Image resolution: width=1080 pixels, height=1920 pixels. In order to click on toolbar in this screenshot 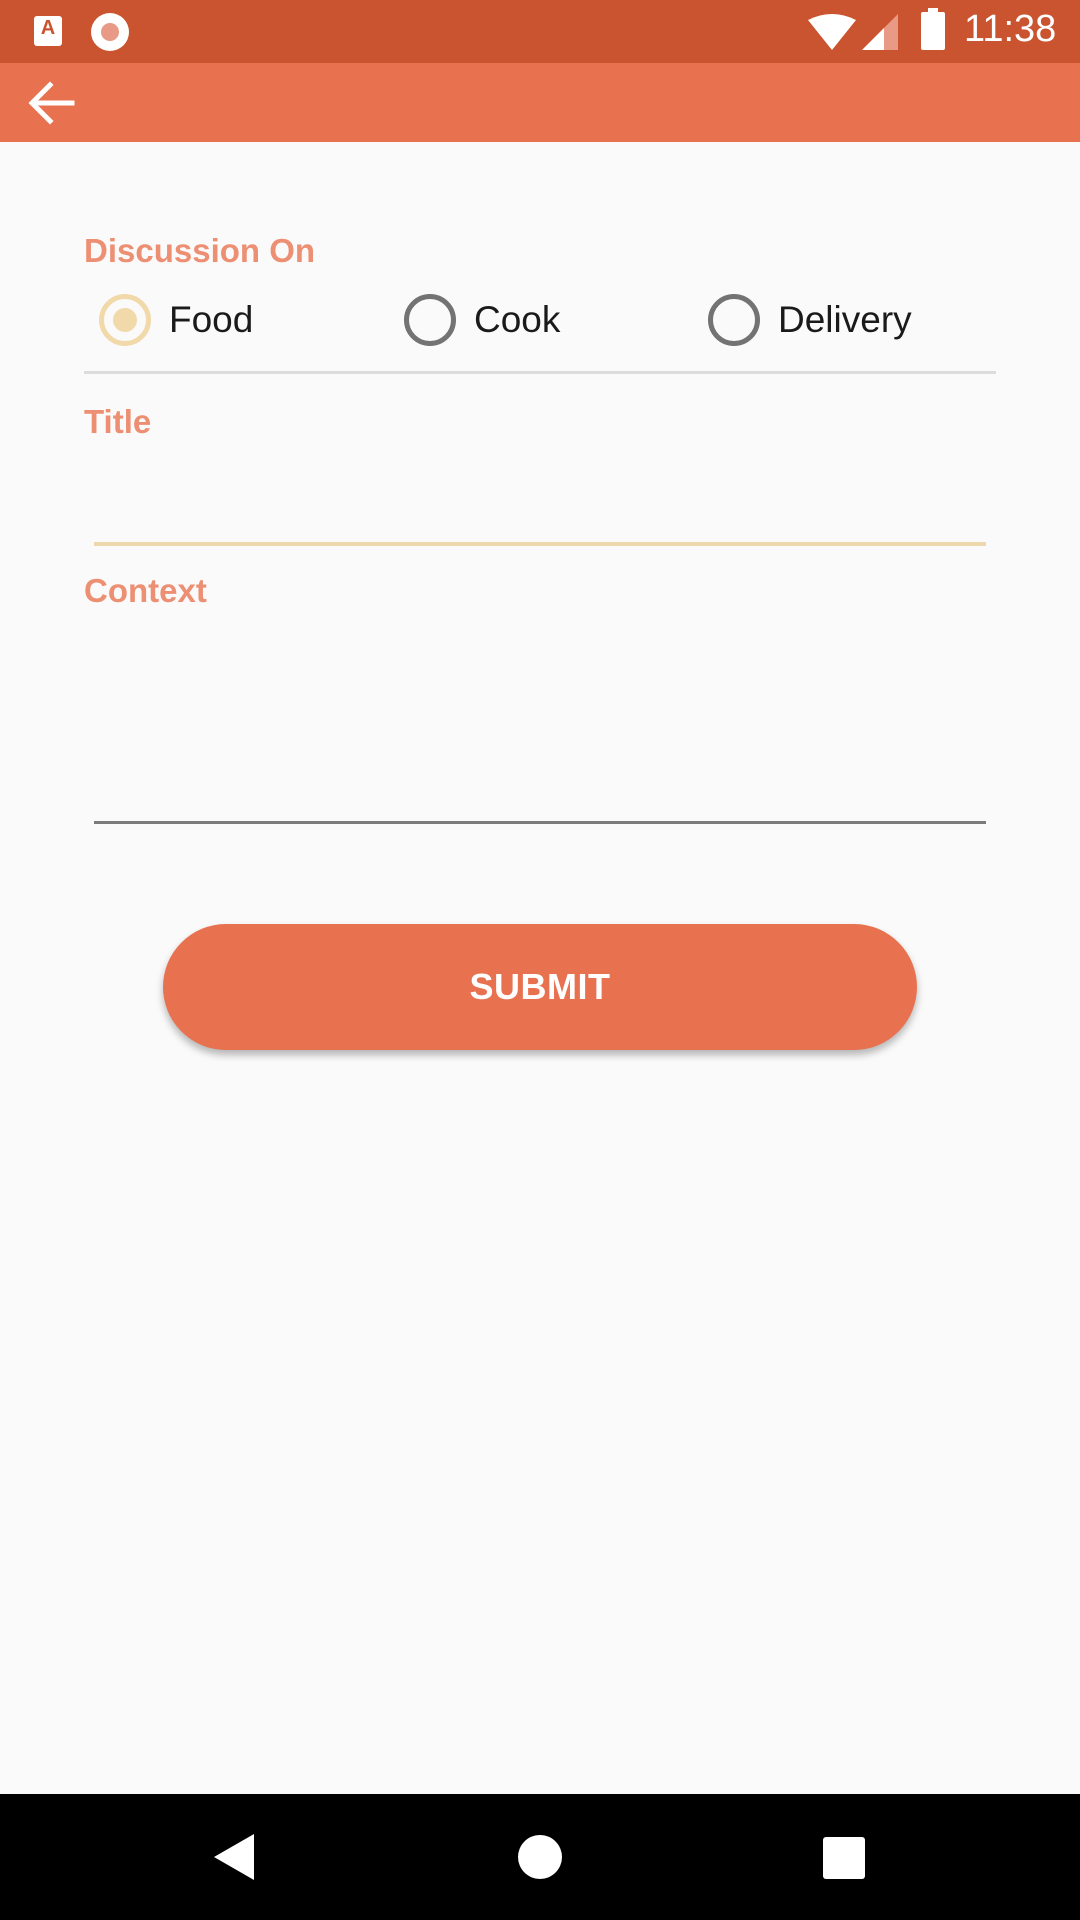, I will do `click(540, 102)`.